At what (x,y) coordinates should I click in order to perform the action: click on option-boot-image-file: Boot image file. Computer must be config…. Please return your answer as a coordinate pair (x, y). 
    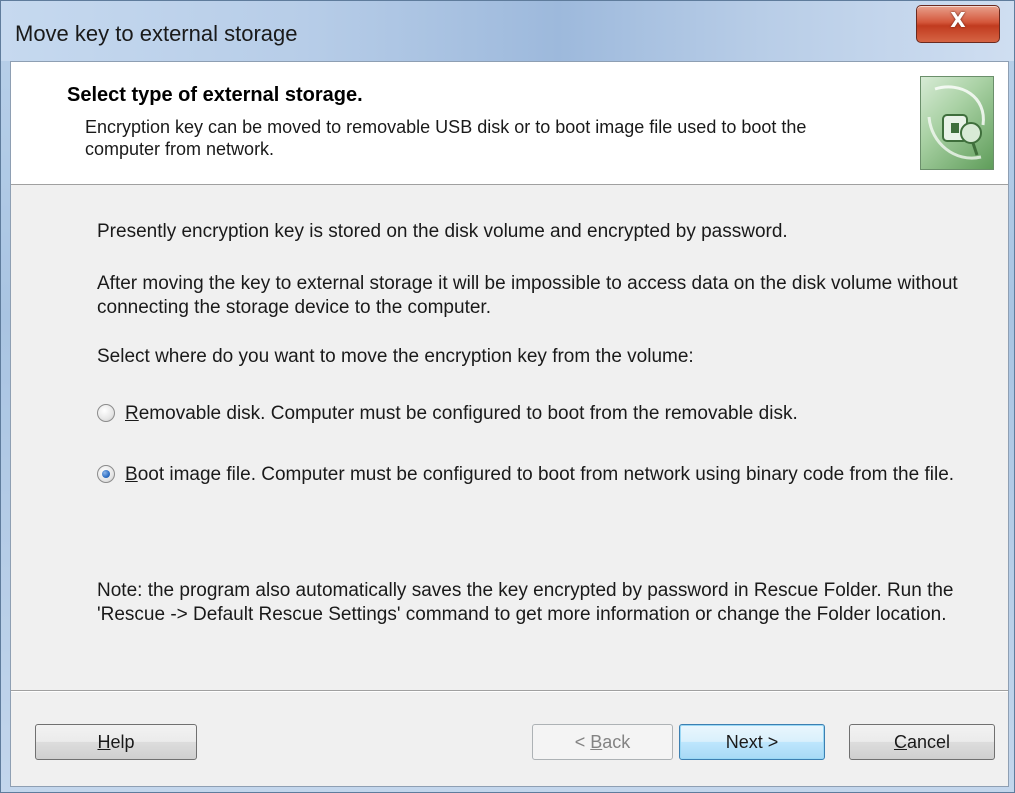
    Looking at the image, I should click on (537, 488).